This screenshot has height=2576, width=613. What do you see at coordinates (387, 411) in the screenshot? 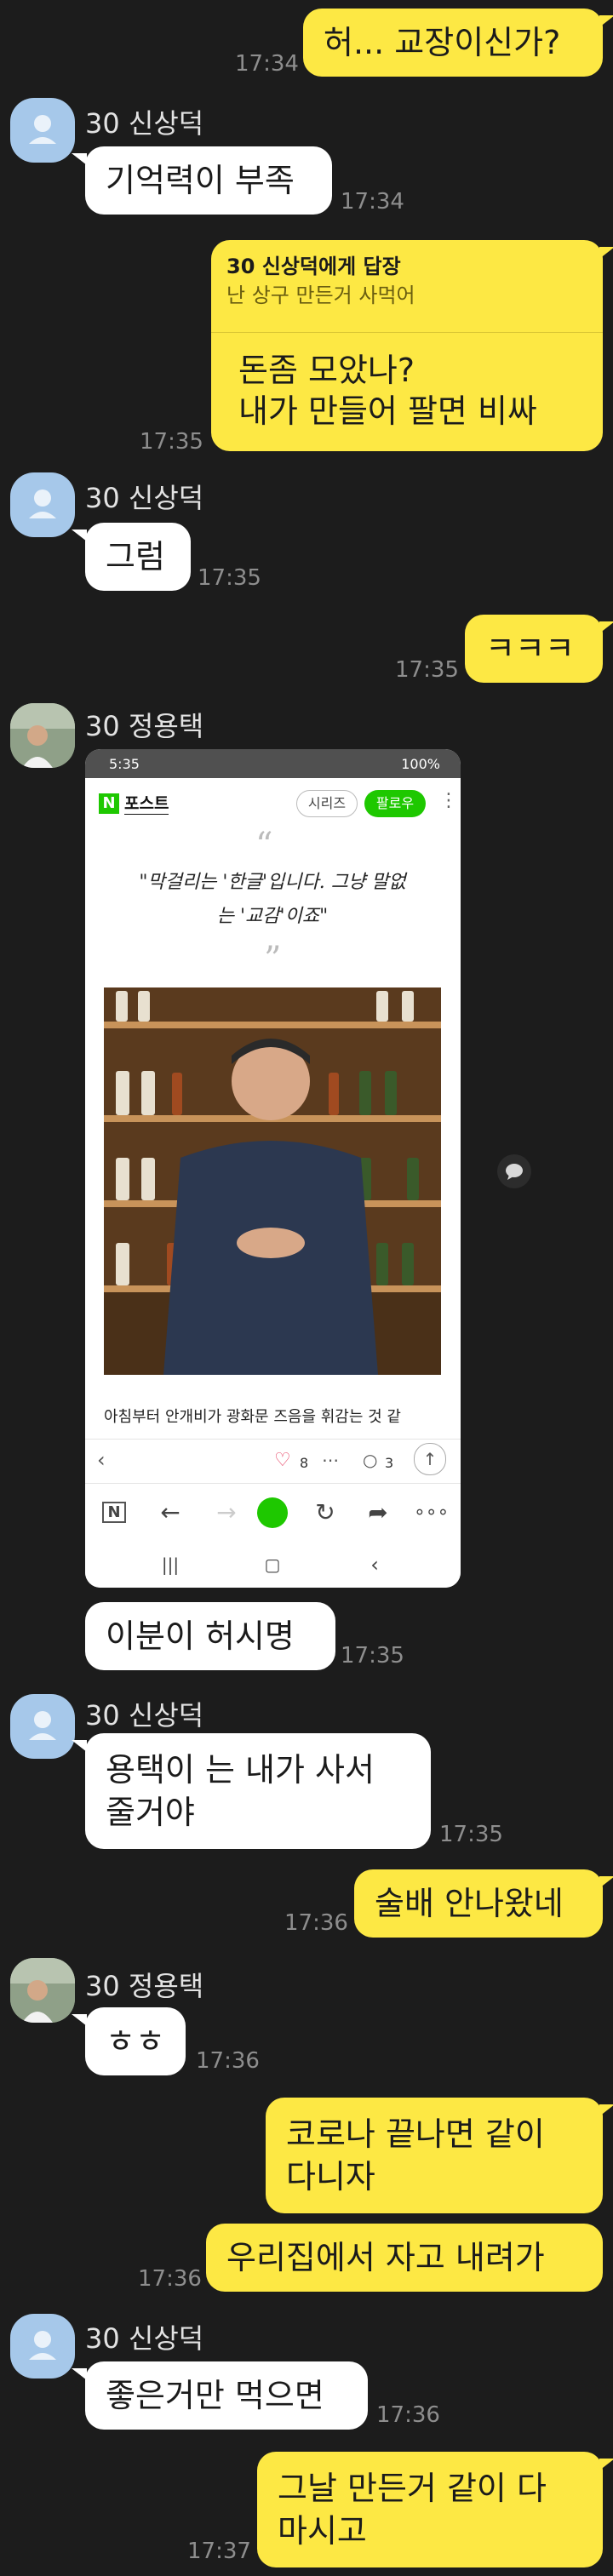
I see `message-text-line: 내가 만들어 팔면 비싸` at bounding box center [387, 411].